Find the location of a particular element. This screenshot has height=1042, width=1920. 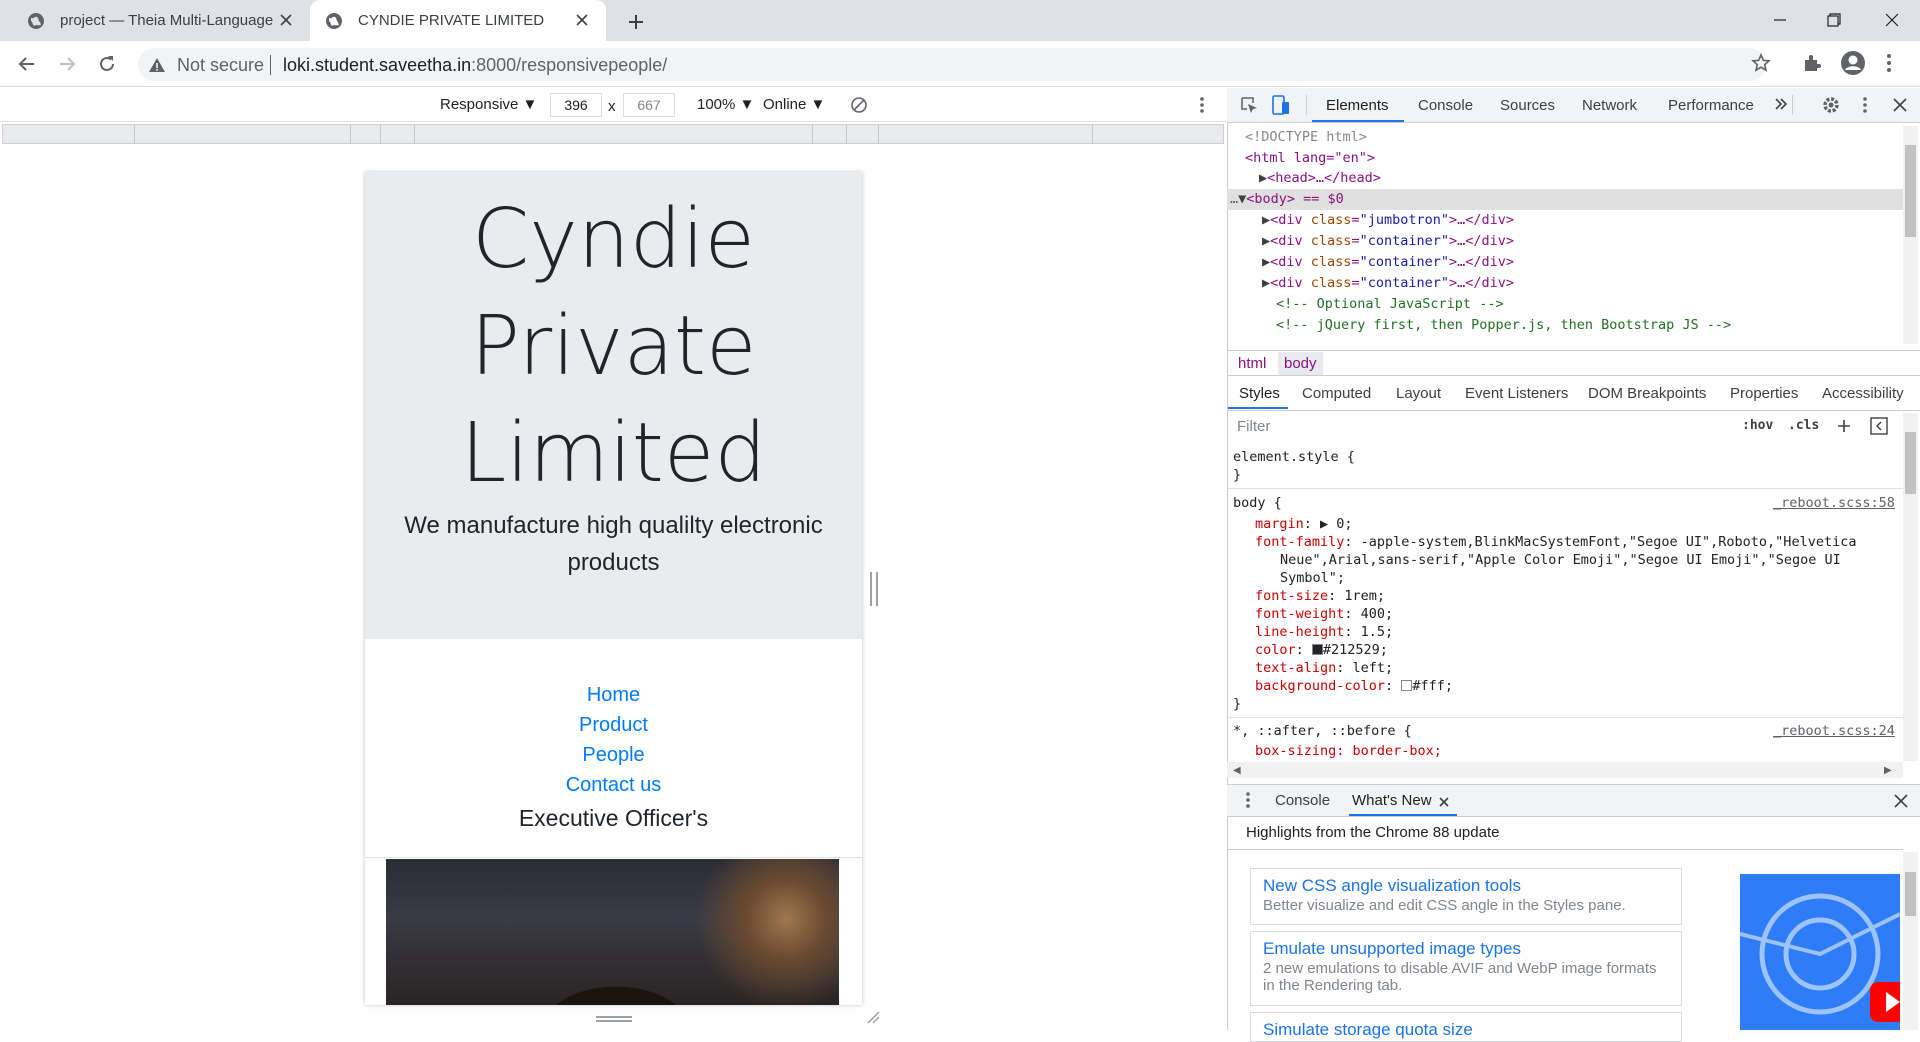

warning-icon is located at coordinates (157, 65).